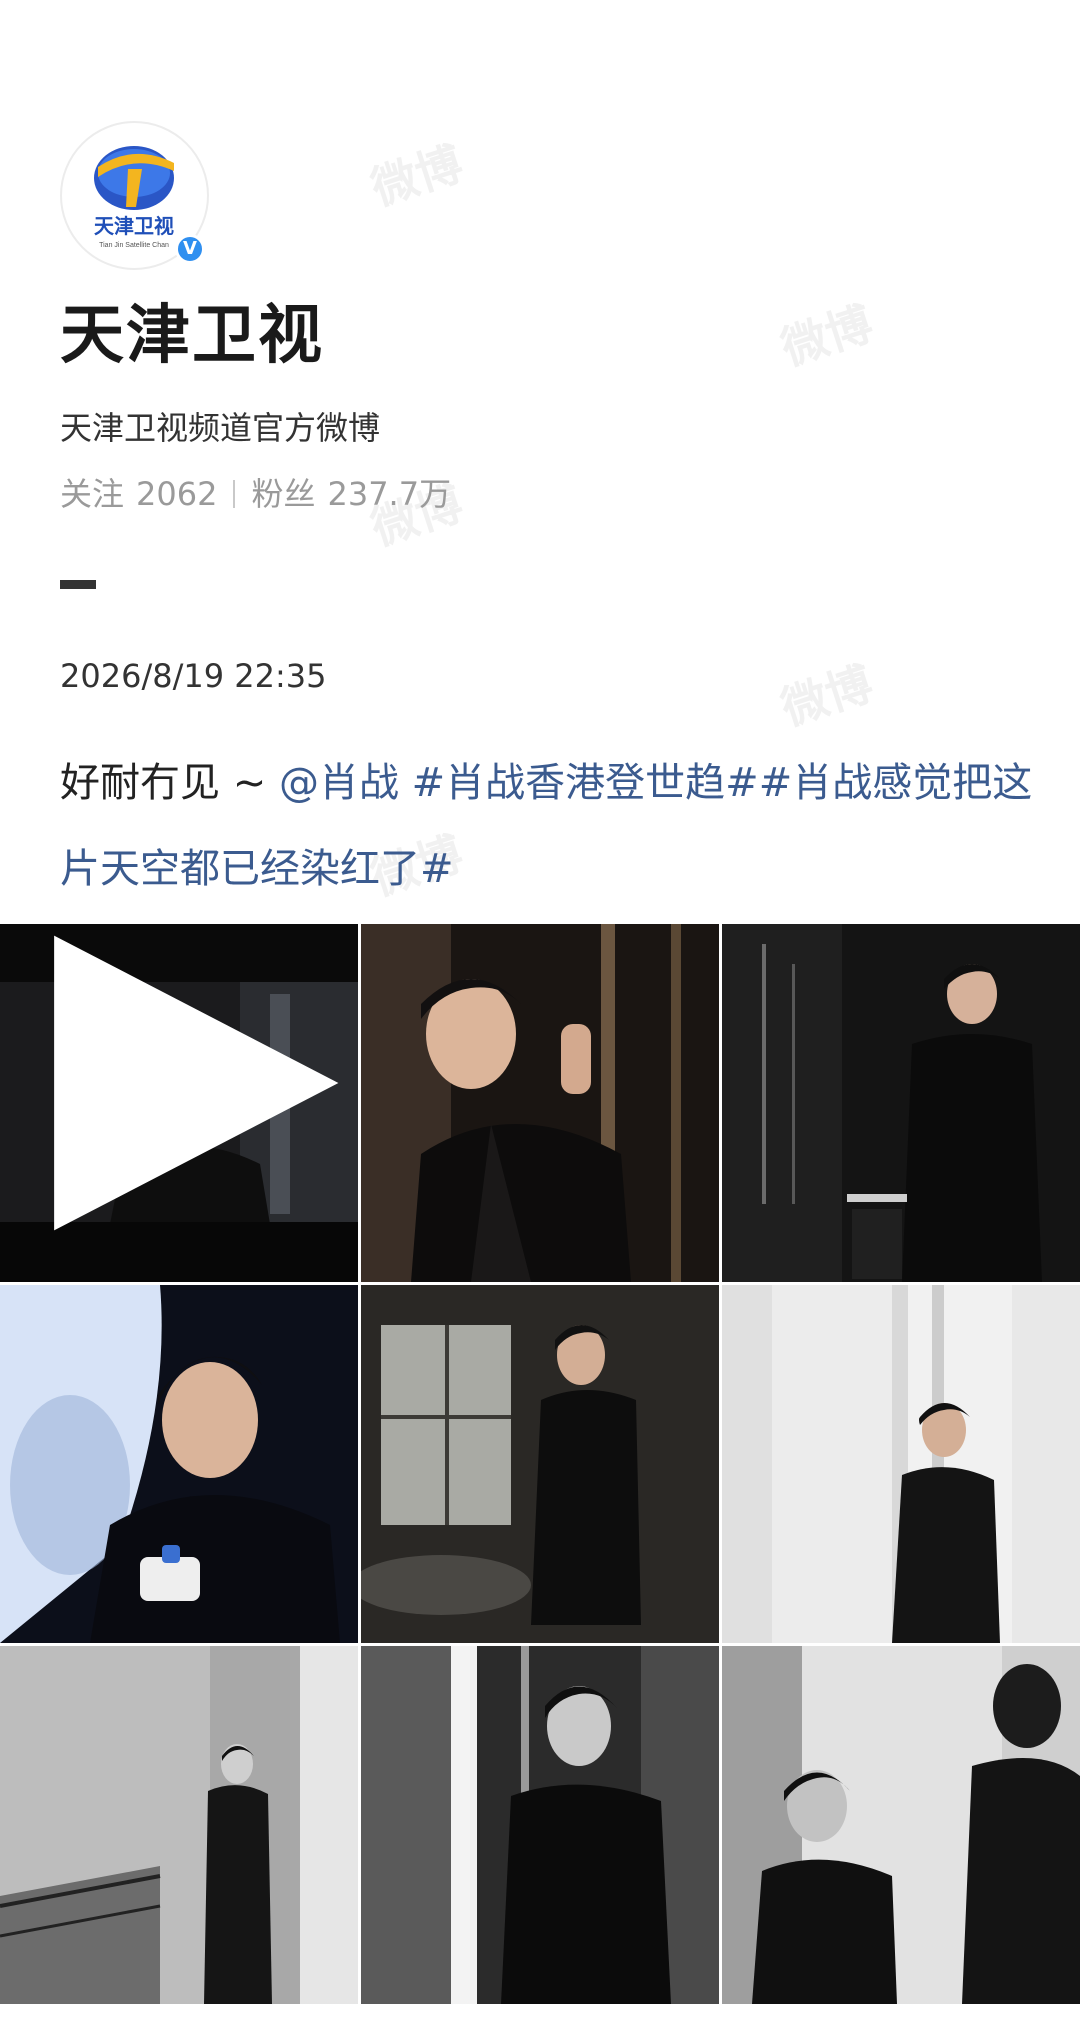  What do you see at coordinates (193, 676) in the screenshot?
I see `post-date: 2026/8/19 22:35` at bounding box center [193, 676].